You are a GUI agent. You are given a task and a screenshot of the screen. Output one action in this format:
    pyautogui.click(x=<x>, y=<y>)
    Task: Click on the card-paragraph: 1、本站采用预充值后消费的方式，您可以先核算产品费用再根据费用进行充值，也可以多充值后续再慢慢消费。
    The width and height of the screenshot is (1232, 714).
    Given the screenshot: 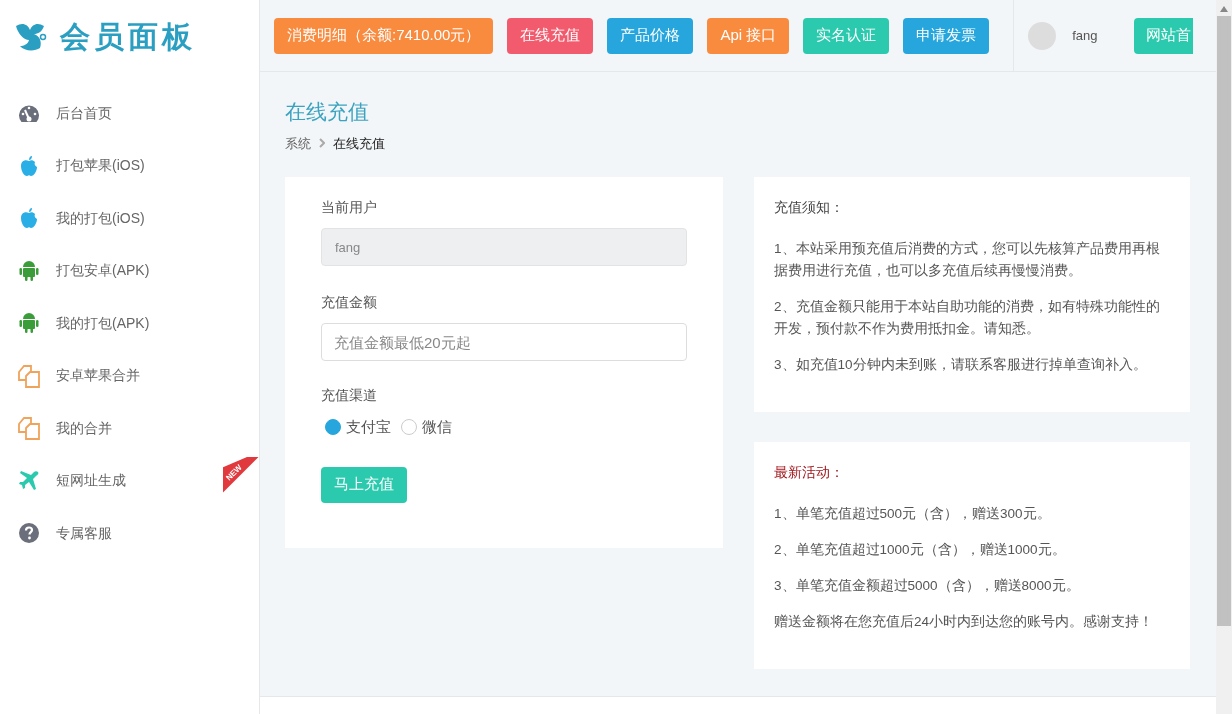 What is the action you would take?
    pyautogui.click(x=967, y=260)
    